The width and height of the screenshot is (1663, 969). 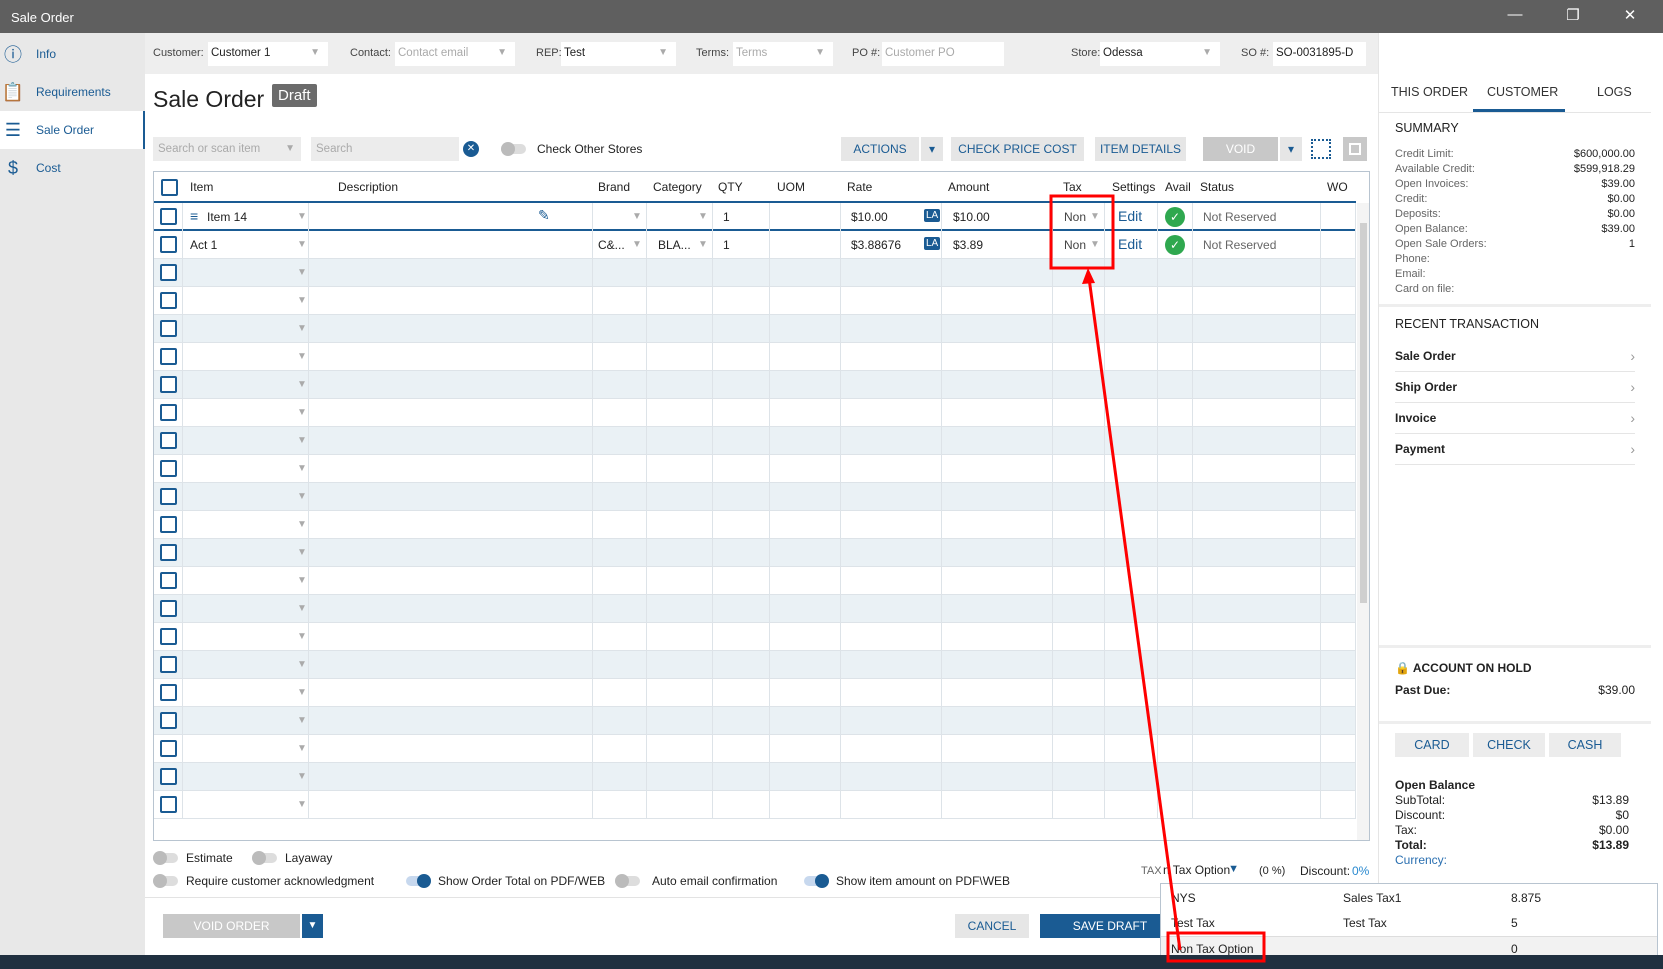 I want to click on select-all-checkbox, so click(x=169, y=187).